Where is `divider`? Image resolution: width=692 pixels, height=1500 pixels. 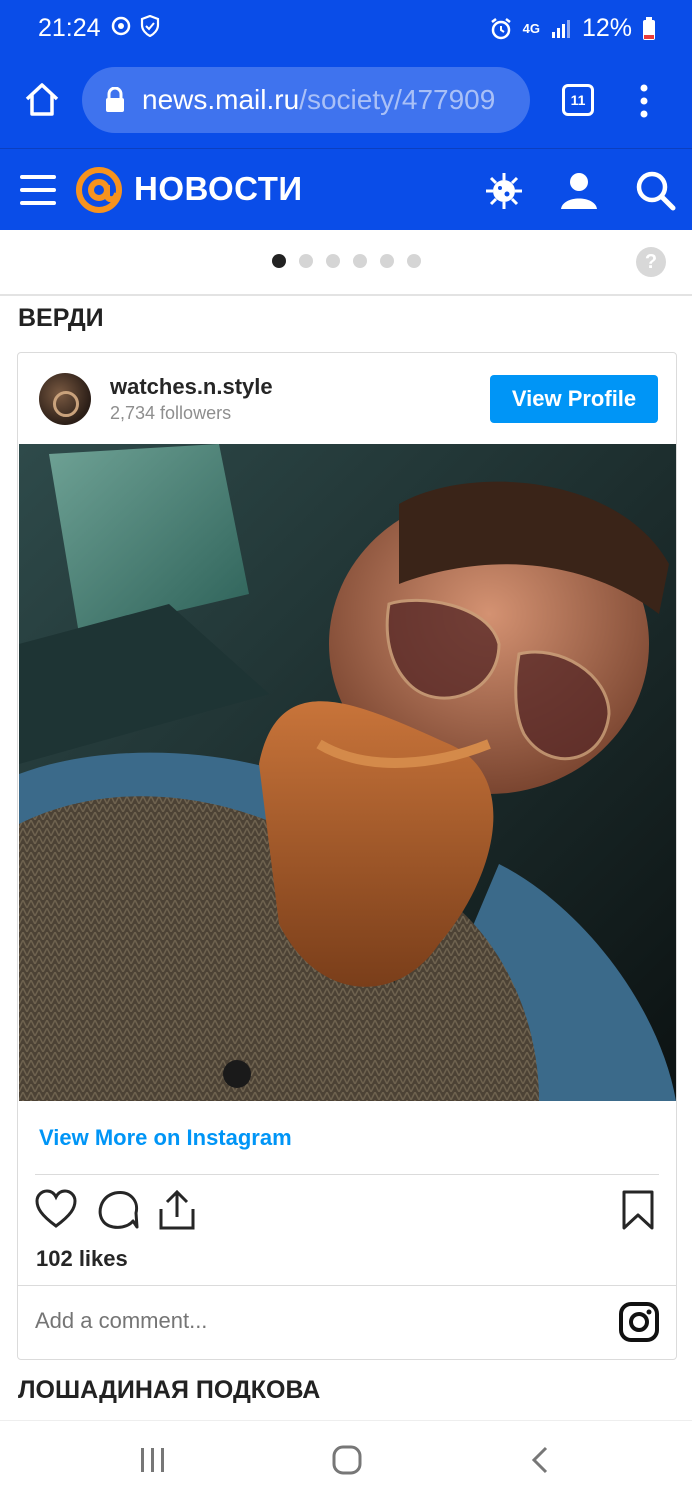
divider is located at coordinates (347, 1174).